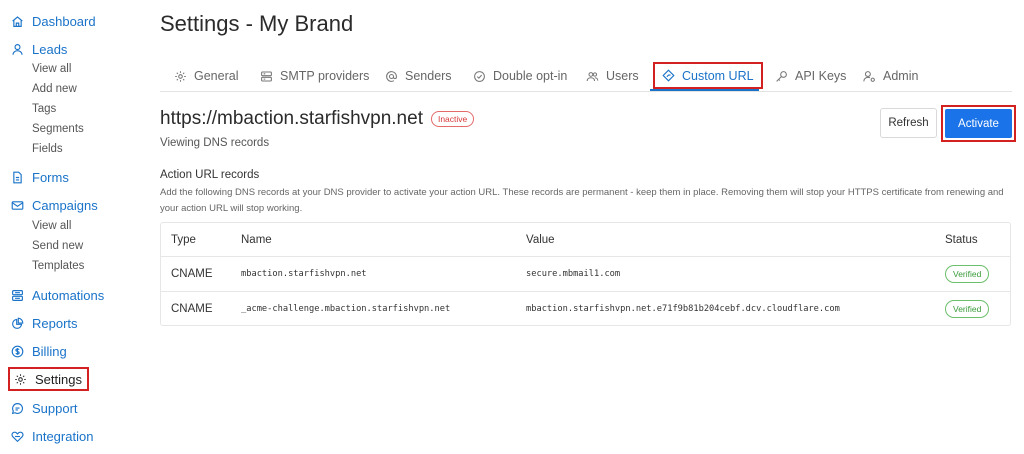  What do you see at coordinates (216, 76) in the screenshot?
I see `tab-label: General` at bounding box center [216, 76].